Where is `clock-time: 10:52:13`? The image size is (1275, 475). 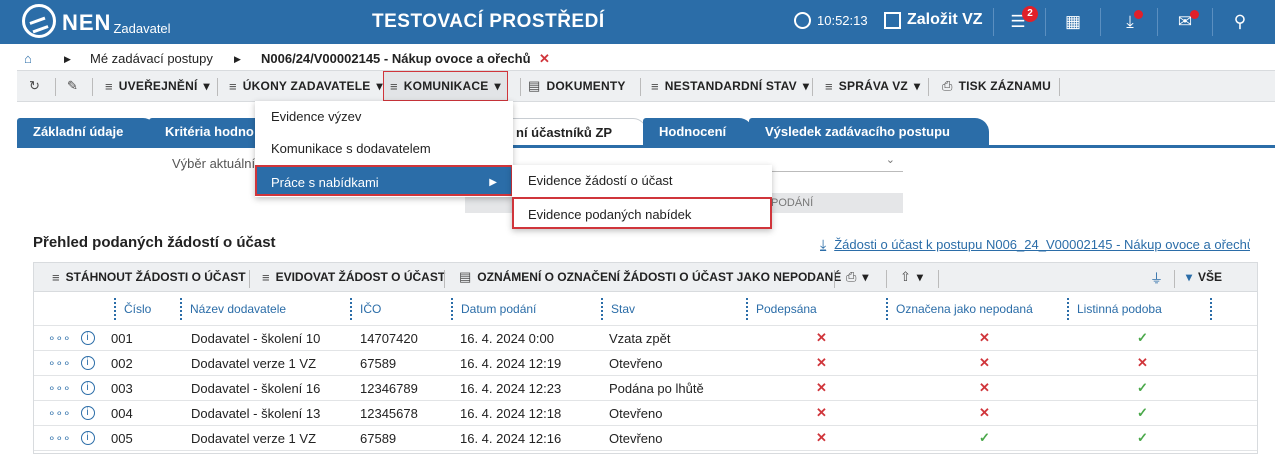 clock-time: 10:52:13 is located at coordinates (842, 20).